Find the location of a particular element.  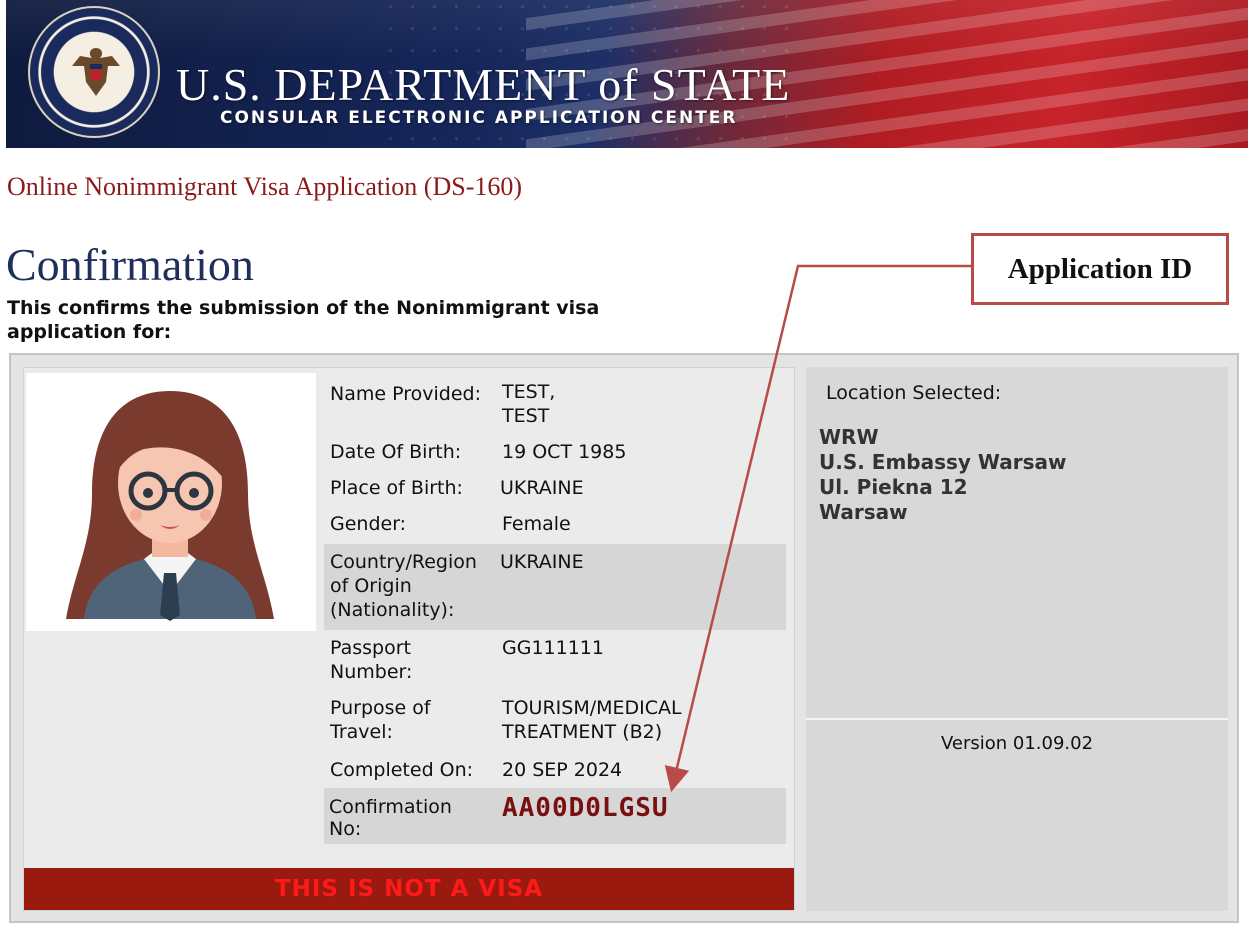

pob-value: UKRAINE is located at coordinates (542, 488).